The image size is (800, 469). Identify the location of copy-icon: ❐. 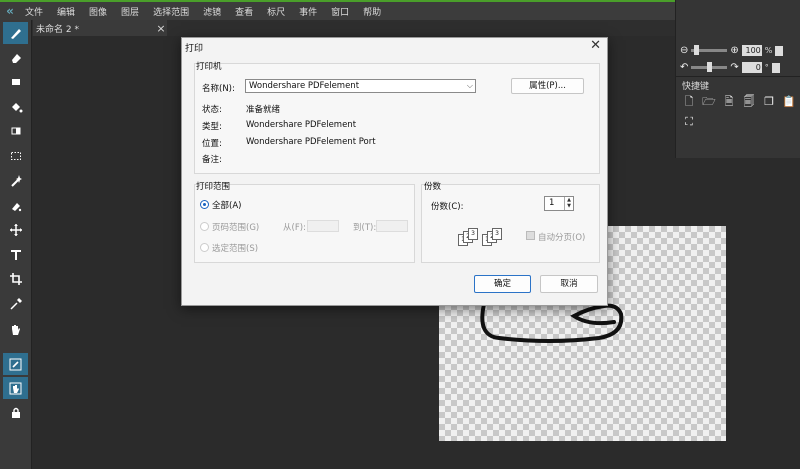
(769, 102).